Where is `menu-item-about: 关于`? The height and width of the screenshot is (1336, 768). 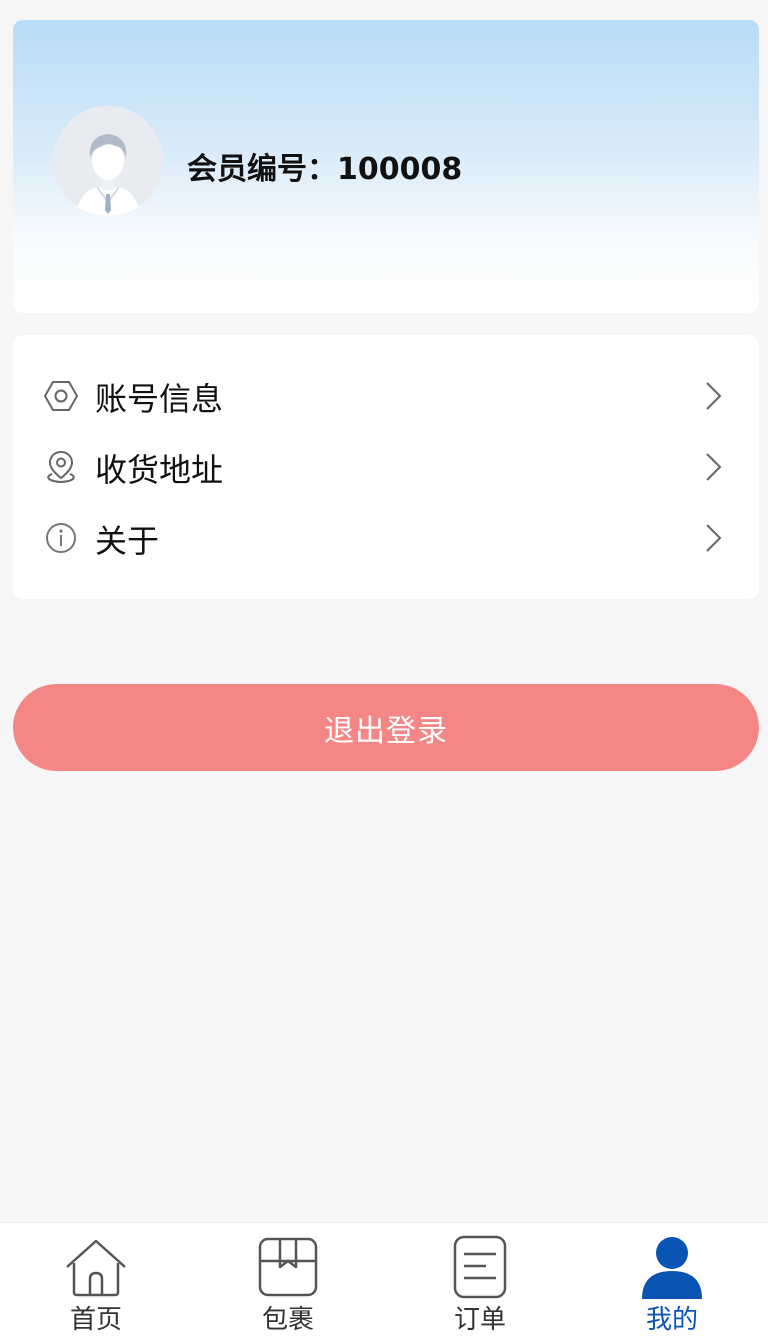 menu-item-about: 关于 is located at coordinates (386, 537).